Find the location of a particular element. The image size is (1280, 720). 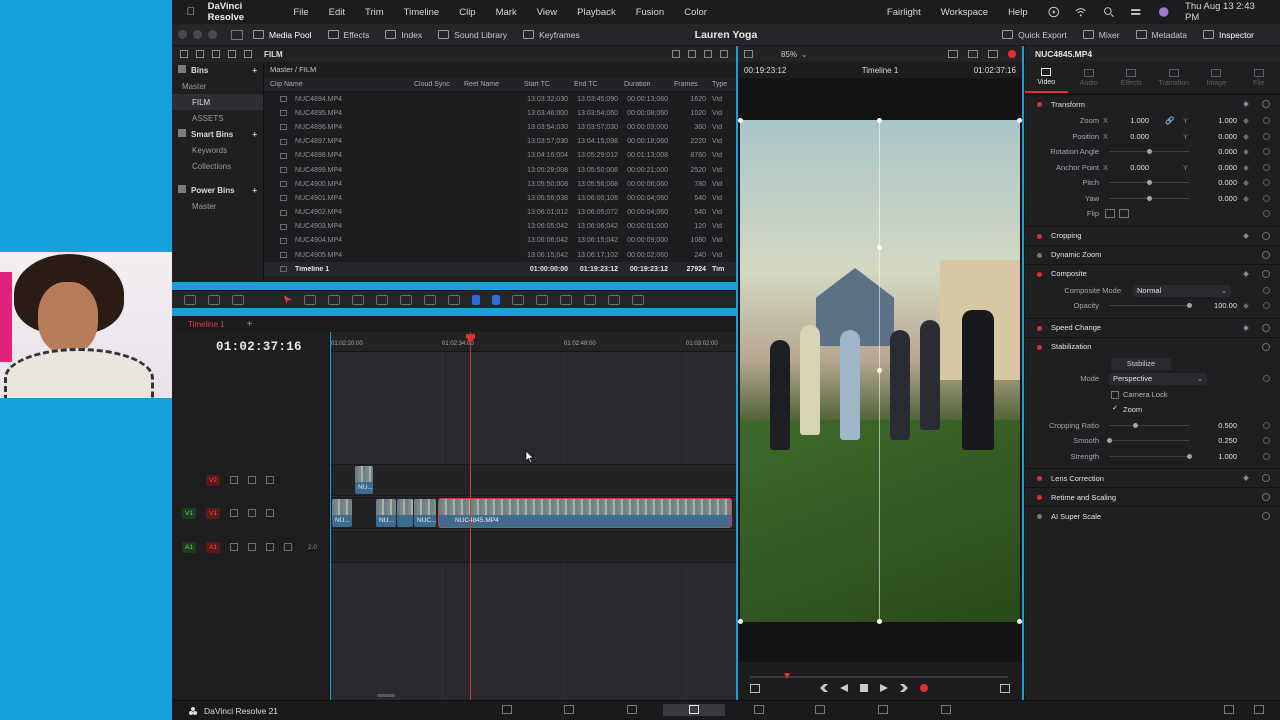

control-center-icon is located at coordinates (1135, 12).